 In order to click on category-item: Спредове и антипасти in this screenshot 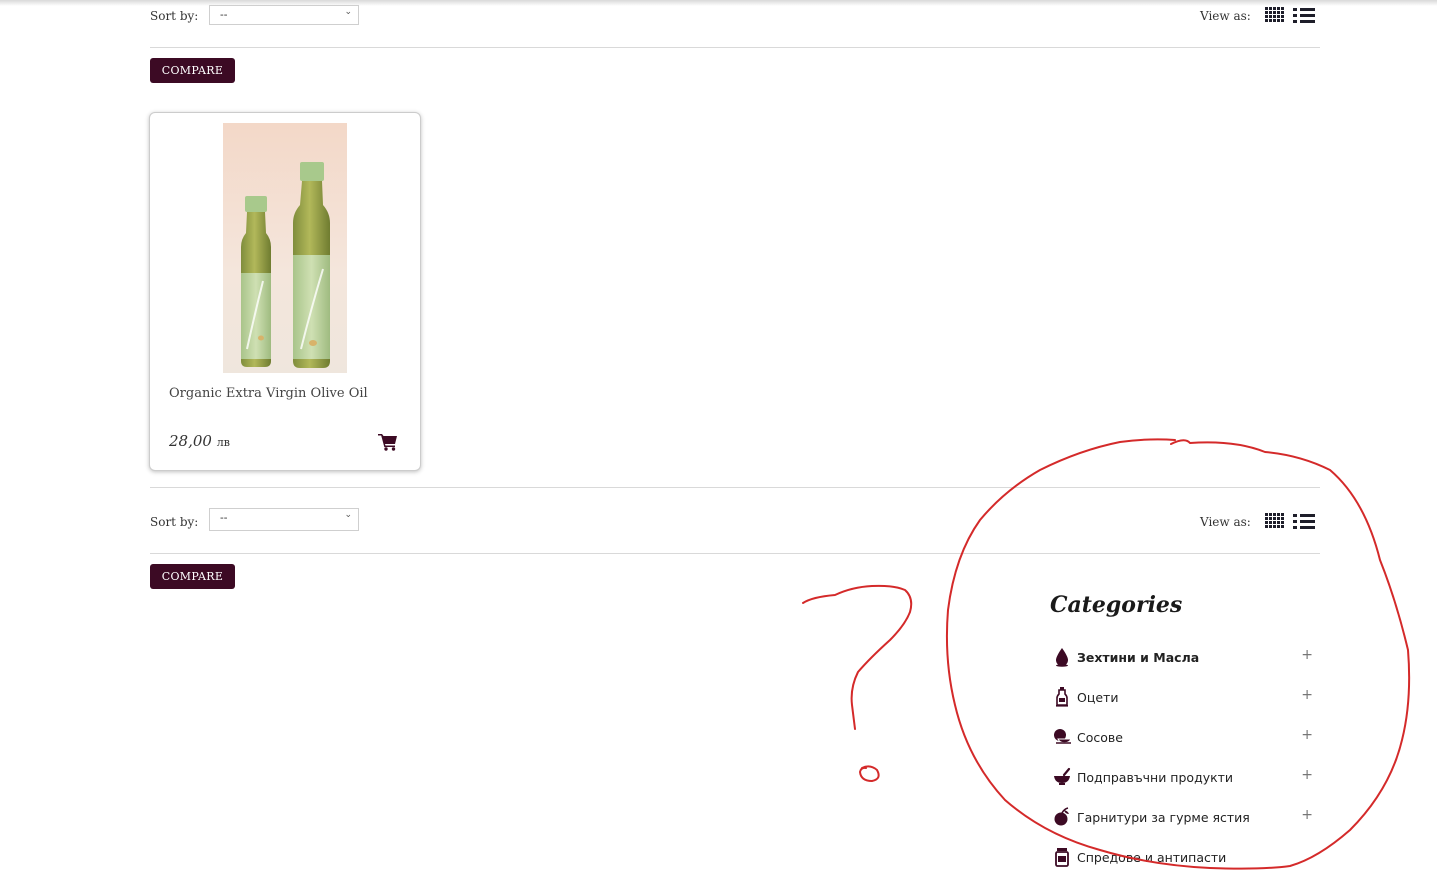, I will do `click(1184, 858)`.